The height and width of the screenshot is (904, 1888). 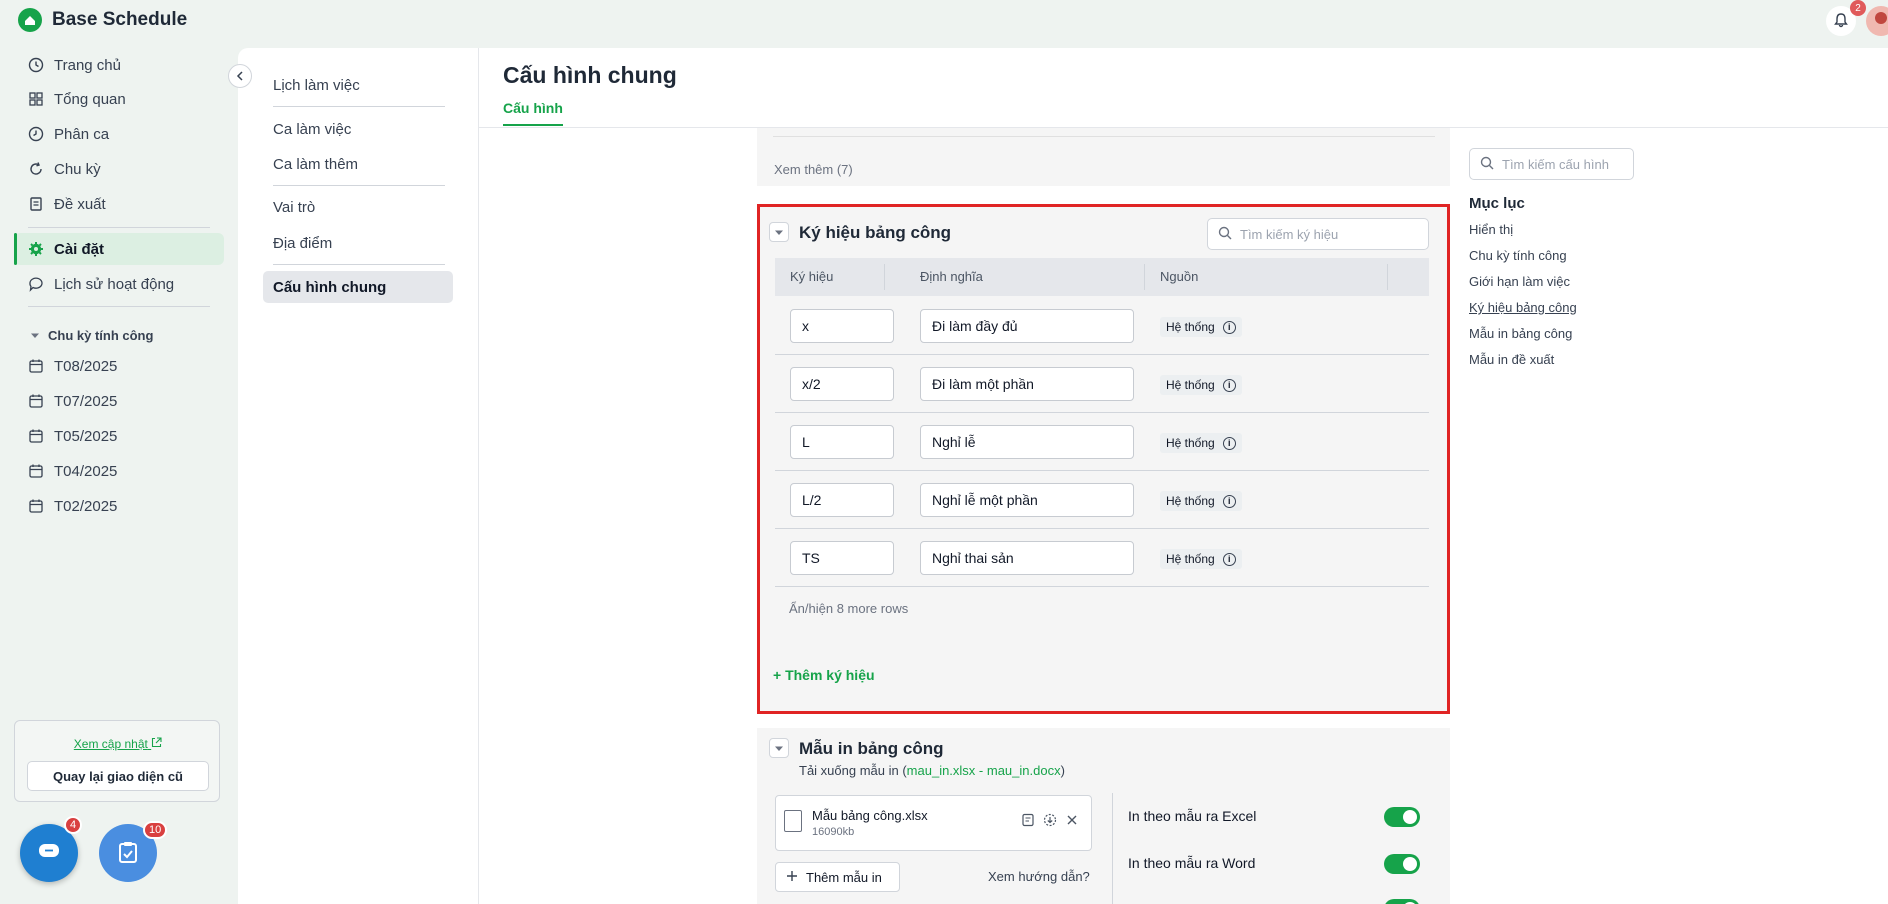 I want to click on notification-badge: 2, so click(x=1858, y=8).